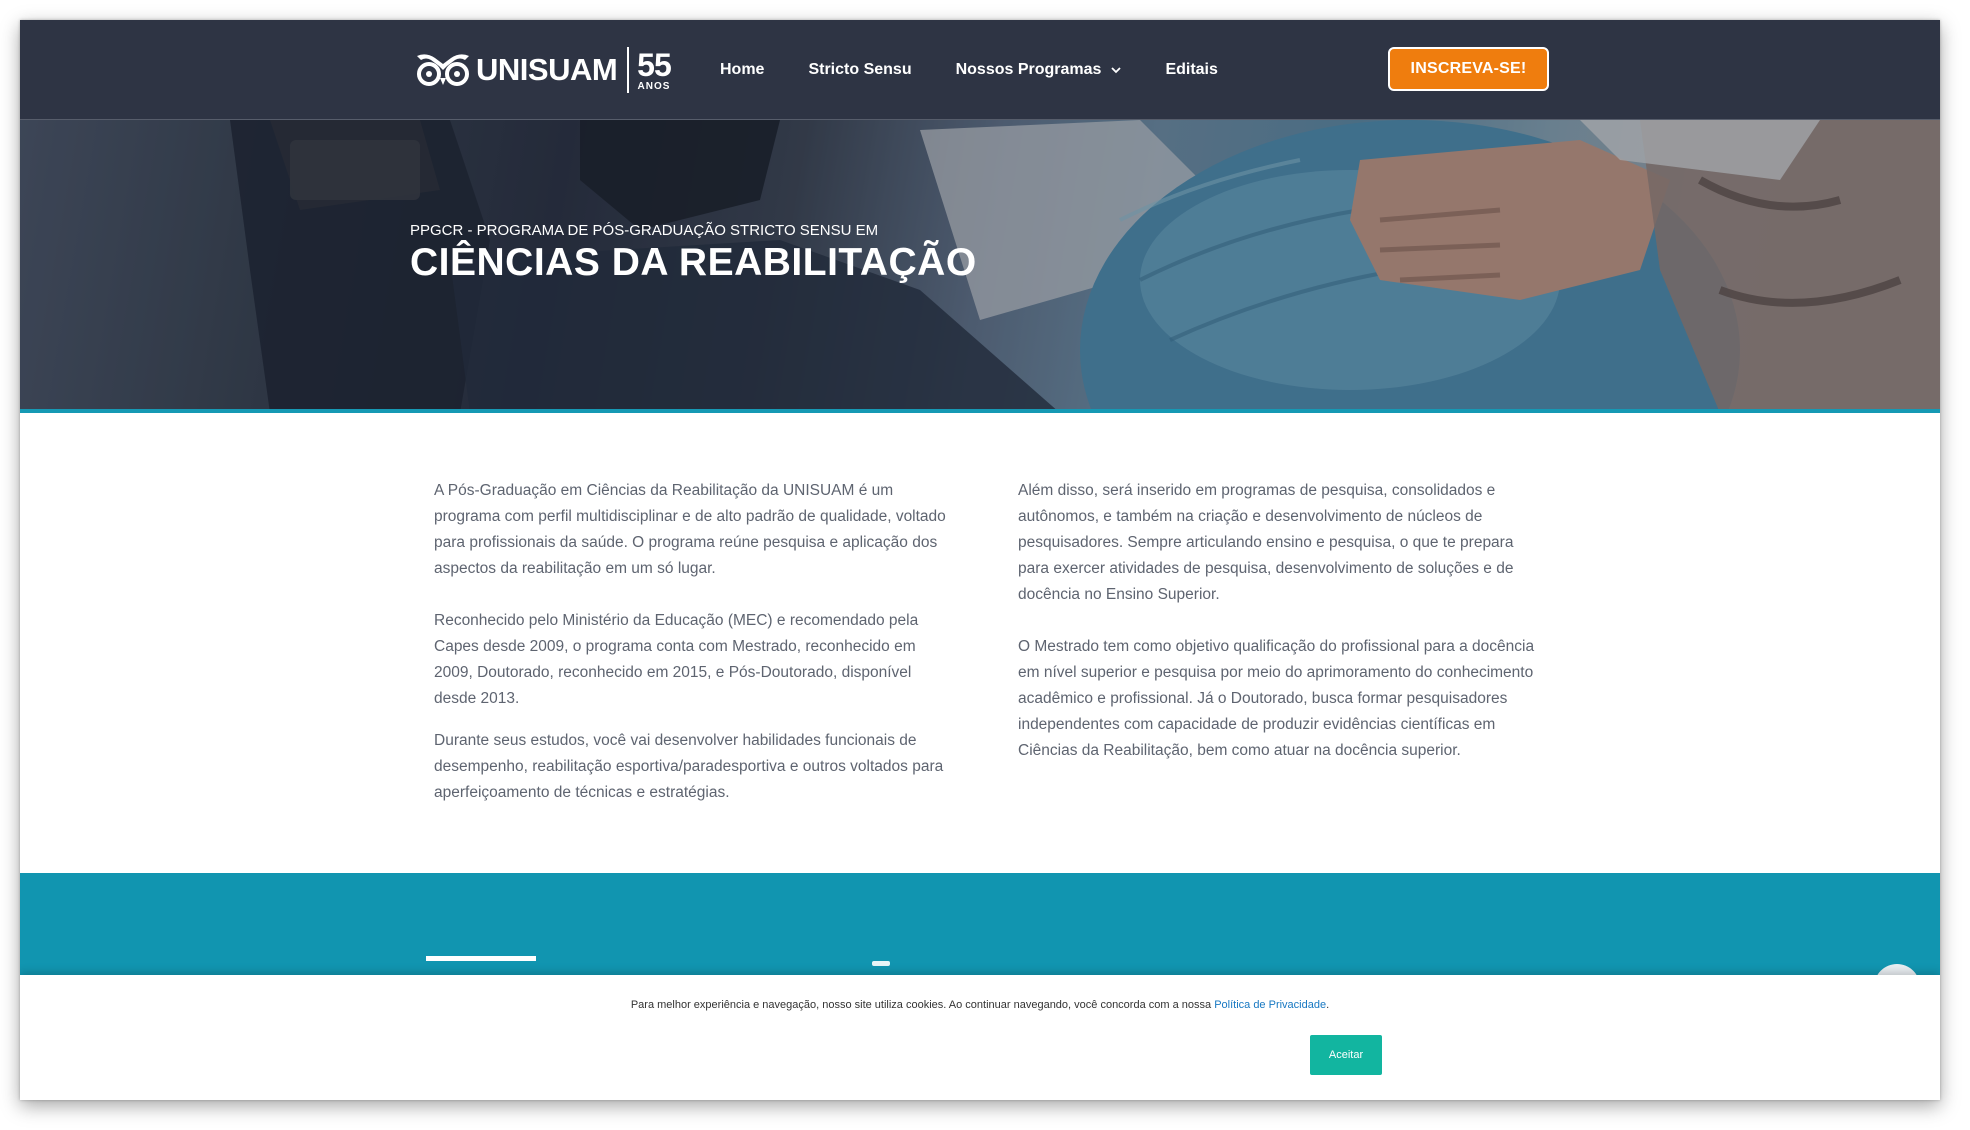 Image resolution: width=1970 pixels, height=1130 pixels. What do you see at coordinates (881, 963) in the screenshot?
I see `section-title-fragment` at bounding box center [881, 963].